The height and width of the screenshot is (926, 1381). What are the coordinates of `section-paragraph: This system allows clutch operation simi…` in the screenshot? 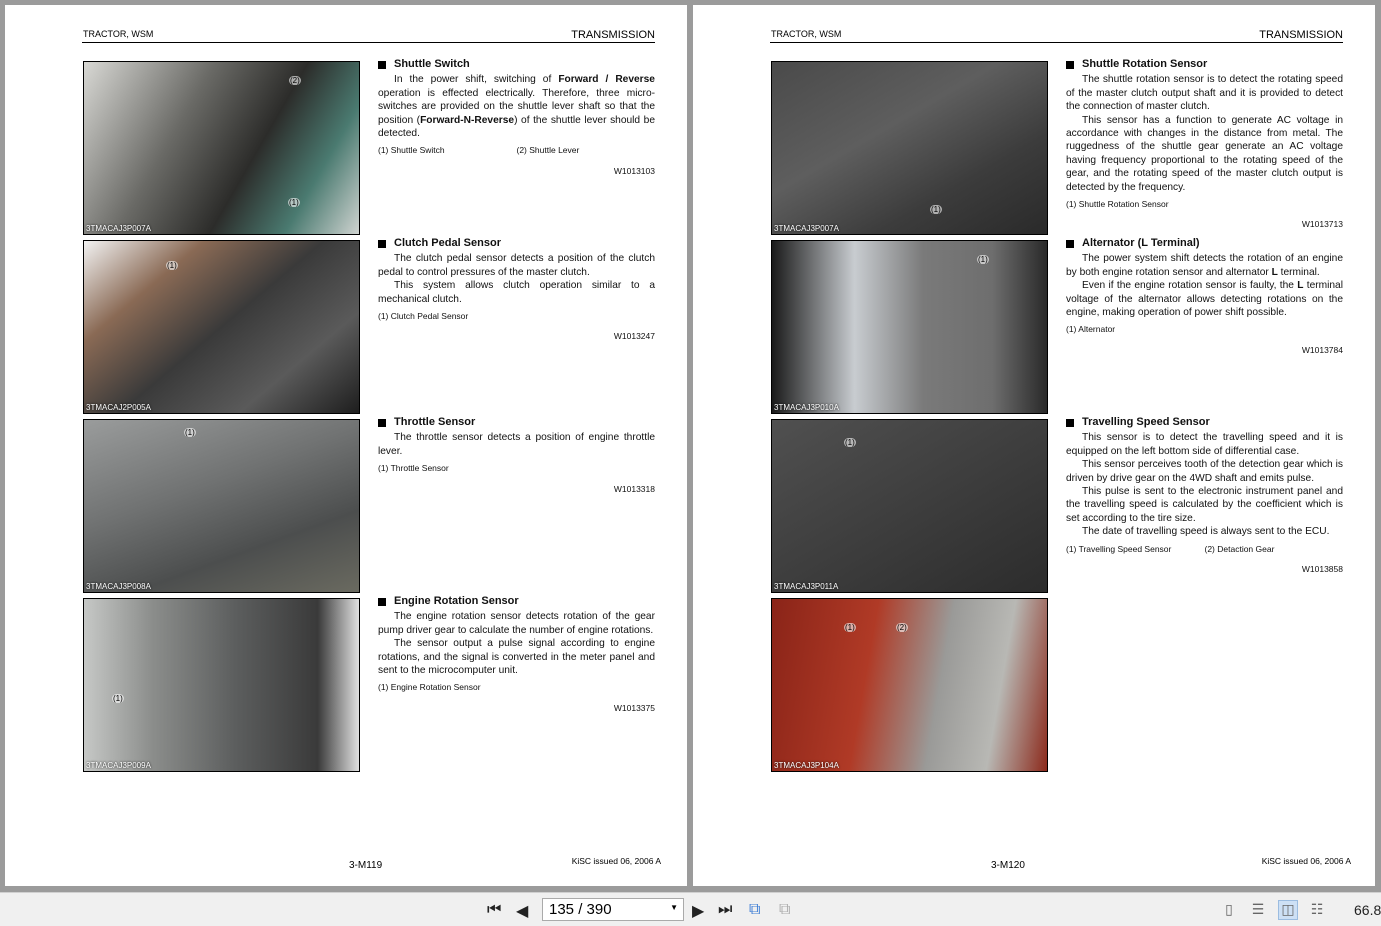 It's located at (516, 292).